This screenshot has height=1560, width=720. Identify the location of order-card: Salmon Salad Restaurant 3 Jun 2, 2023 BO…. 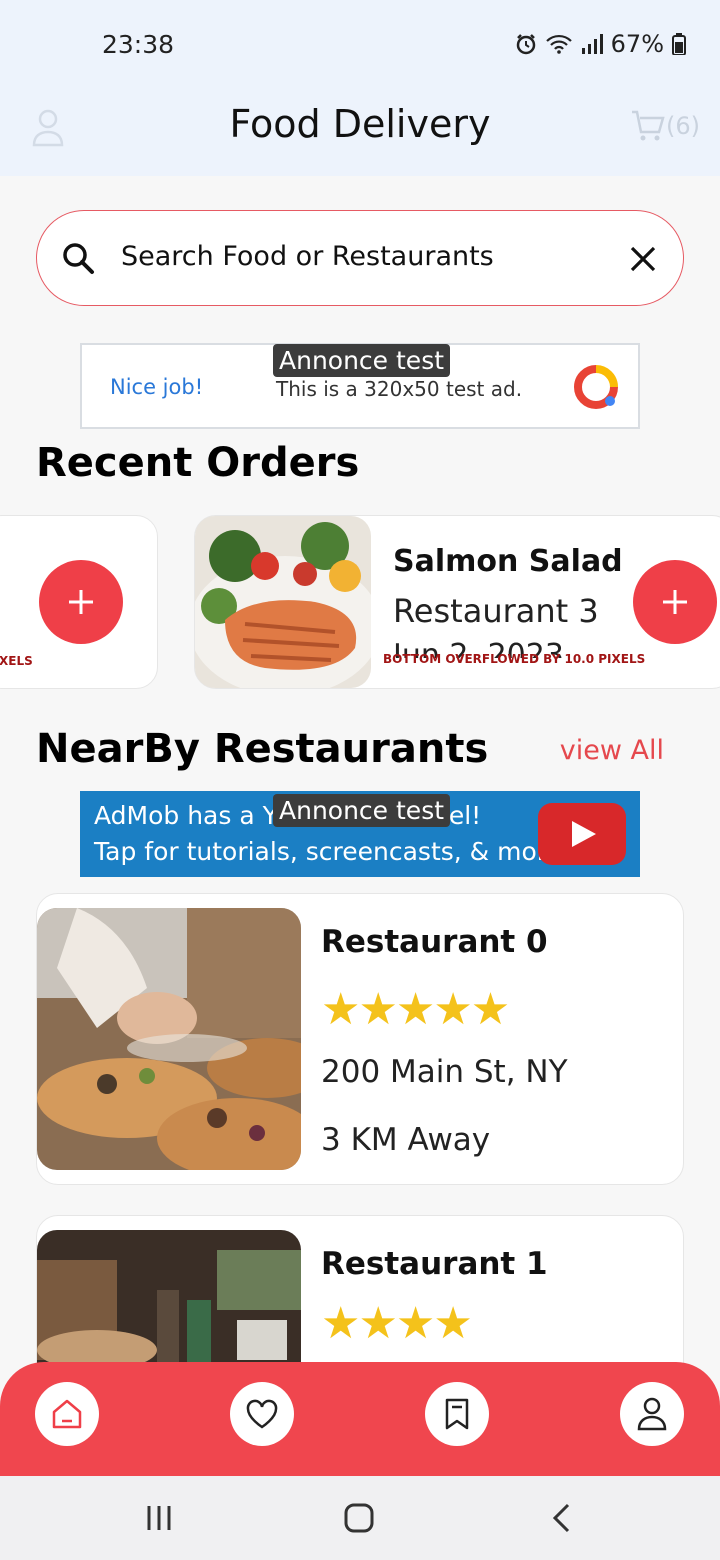
(457, 602).